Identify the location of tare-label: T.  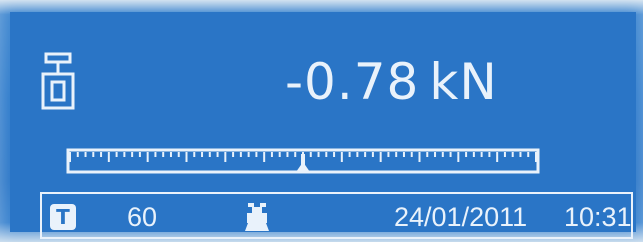
(63, 217).